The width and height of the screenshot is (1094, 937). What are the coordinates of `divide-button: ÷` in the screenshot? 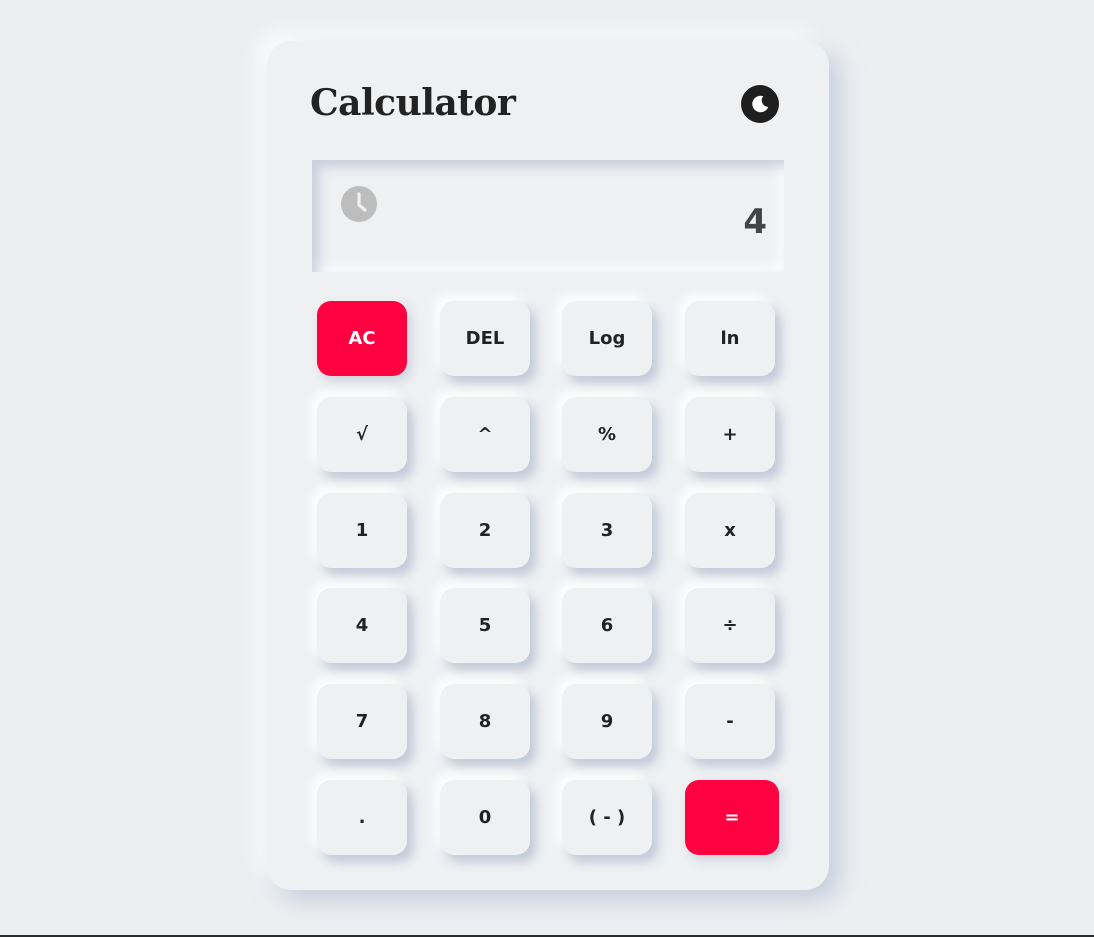 It's located at (730, 625).